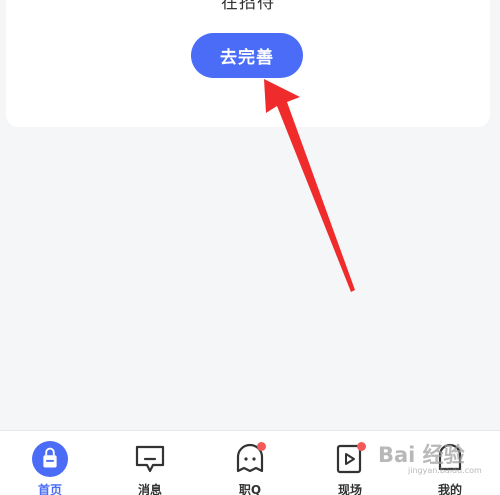  I want to click on tab-live-label: 现场, so click(349, 489).